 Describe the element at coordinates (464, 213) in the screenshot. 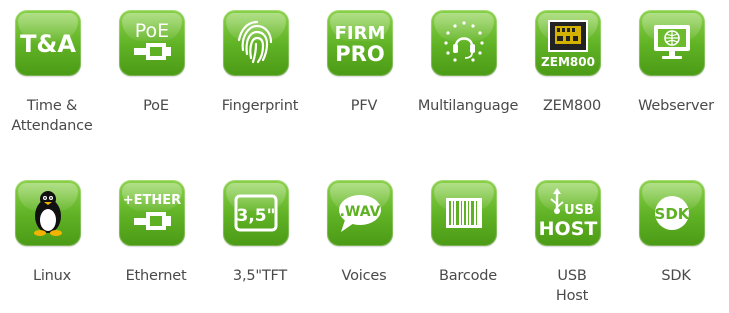

I see `barcode-icon` at that location.